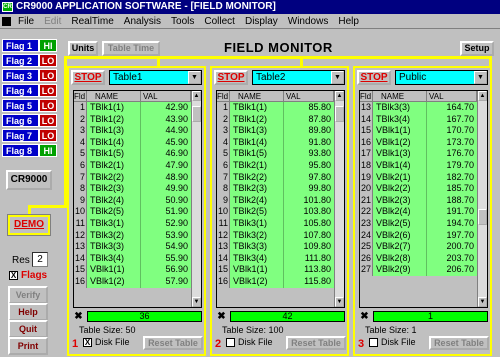 Image resolution: width=500 pixels, height=357 pixels. What do you see at coordinates (423, 131) in the screenshot?
I see `table-row: 15 VBlk1(1) 170.70` at bounding box center [423, 131].